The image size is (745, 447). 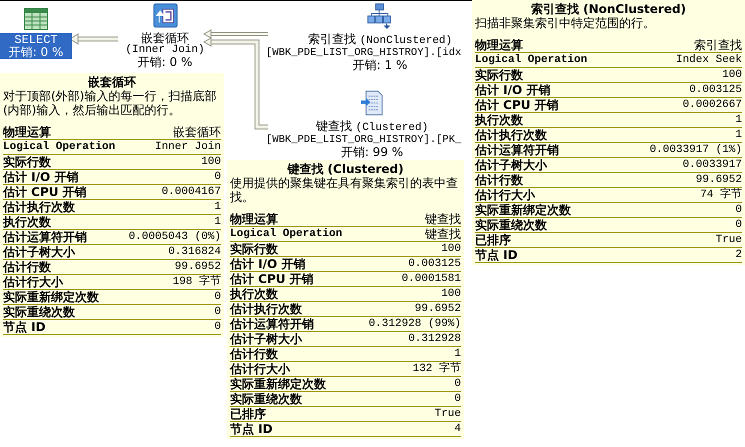 I want to click on connector-arrow, so click(x=93, y=39).